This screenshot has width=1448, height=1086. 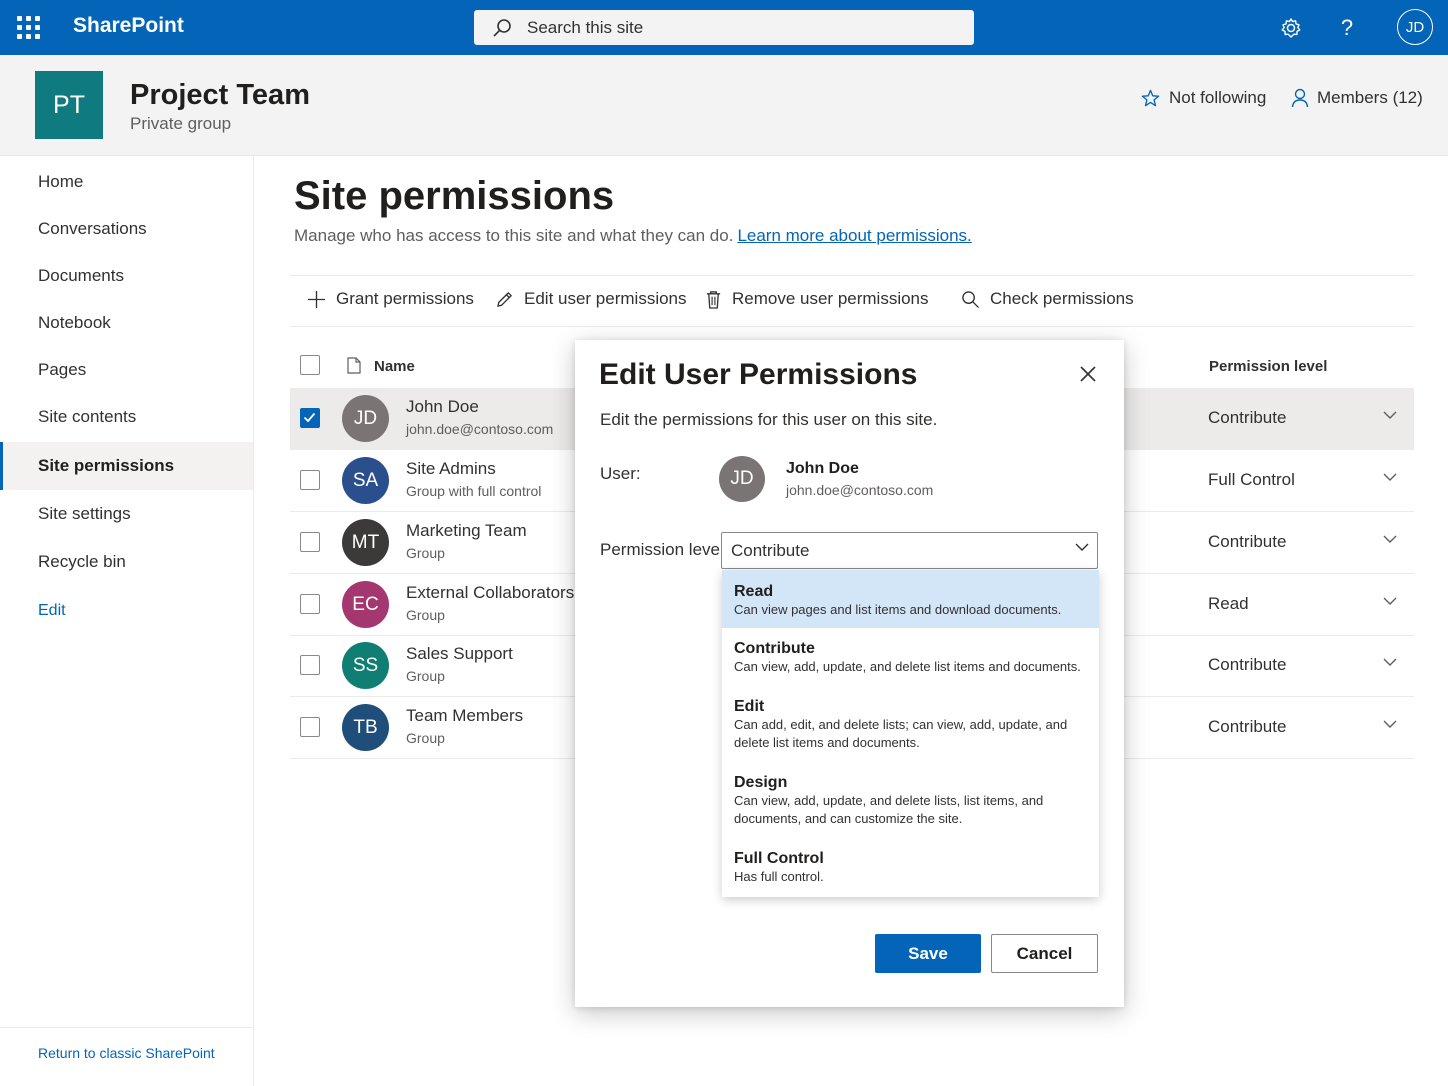 What do you see at coordinates (126, 276) in the screenshot?
I see `nav-item-documents: Documents` at bounding box center [126, 276].